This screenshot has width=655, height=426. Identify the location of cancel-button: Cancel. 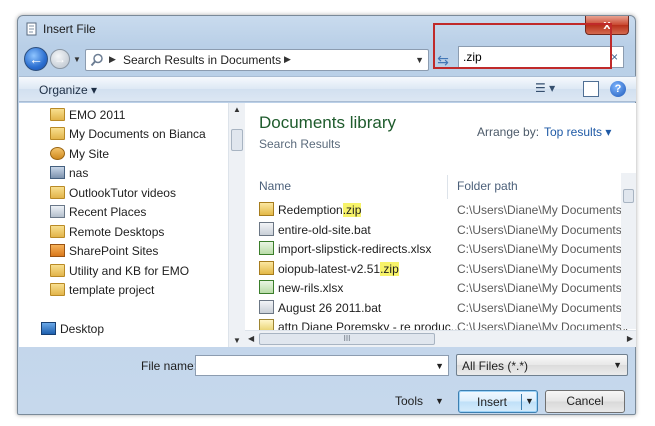
(585, 401).